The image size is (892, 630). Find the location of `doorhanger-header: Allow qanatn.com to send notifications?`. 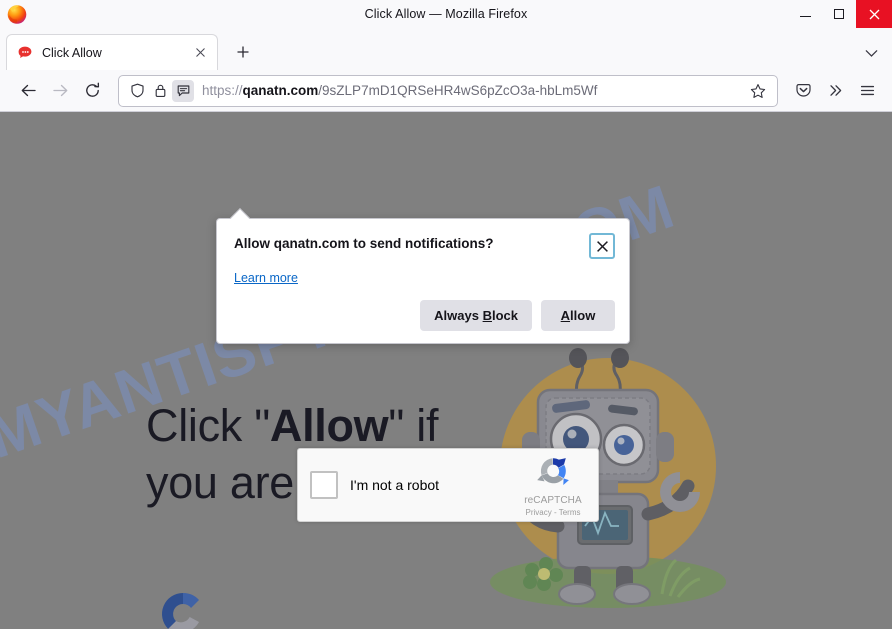

doorhanger-header: Allow qanatn.com to send notifications? is located at coordinates (424, 246).